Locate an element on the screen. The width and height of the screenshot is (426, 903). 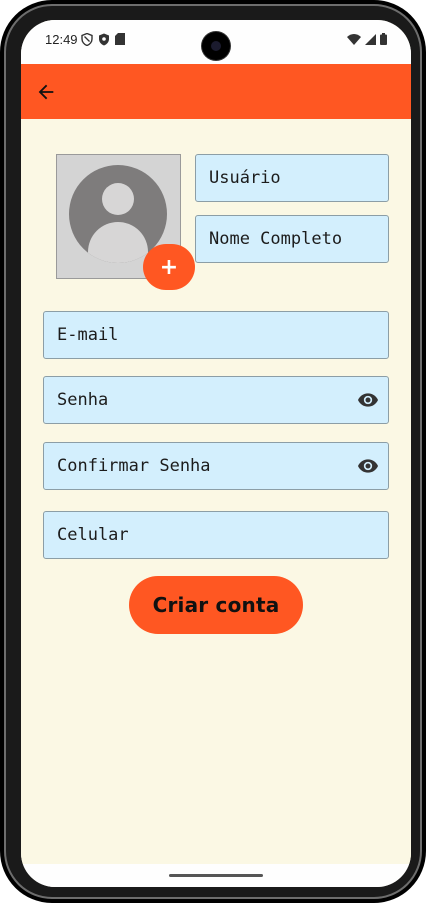
front-camera is located at coordinates (216, 46).